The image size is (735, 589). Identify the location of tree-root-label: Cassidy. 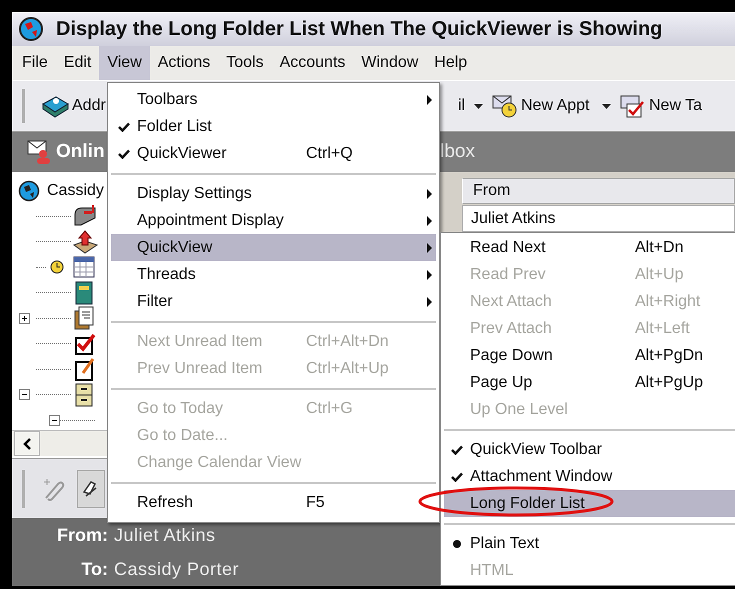
(75, 190).